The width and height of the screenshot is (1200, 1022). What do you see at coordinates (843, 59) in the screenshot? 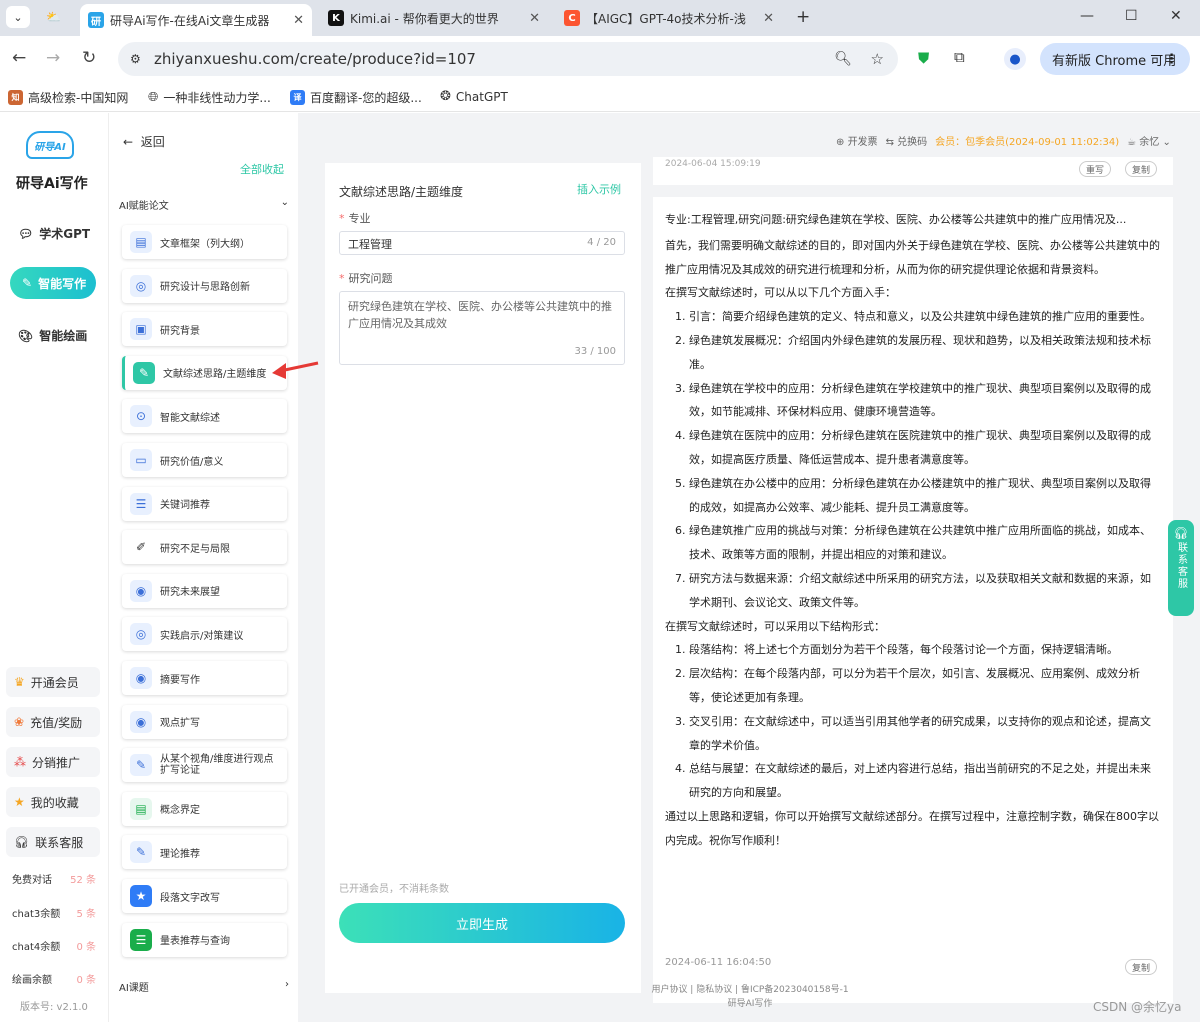
I see `zoom-icon: 🔍︎` at bounding box center [843, 59].